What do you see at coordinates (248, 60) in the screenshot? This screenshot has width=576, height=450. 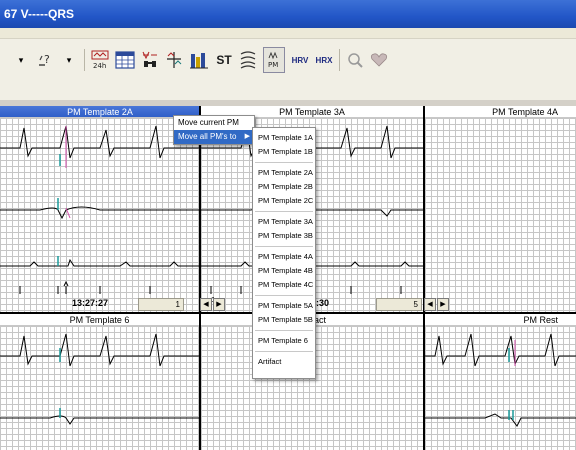 I see `multi-trace-icon` at bounding box center [248, 60].